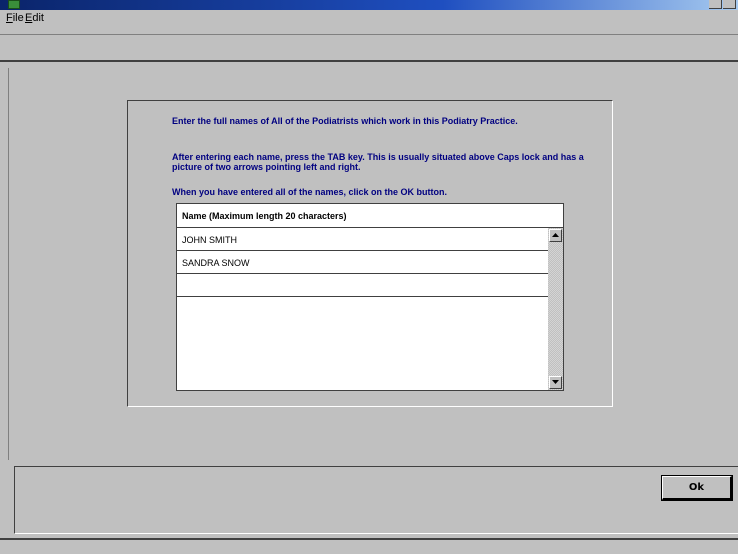 The width and height of the screenshot is (738, 554). I want to click on window-controls, so click(722, 4).